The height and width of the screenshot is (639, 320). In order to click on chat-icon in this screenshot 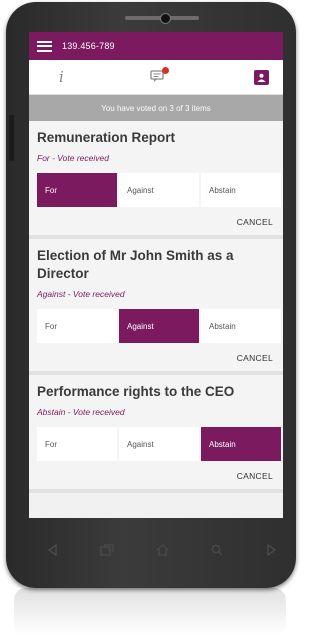, I will do `click(159, 76)`.